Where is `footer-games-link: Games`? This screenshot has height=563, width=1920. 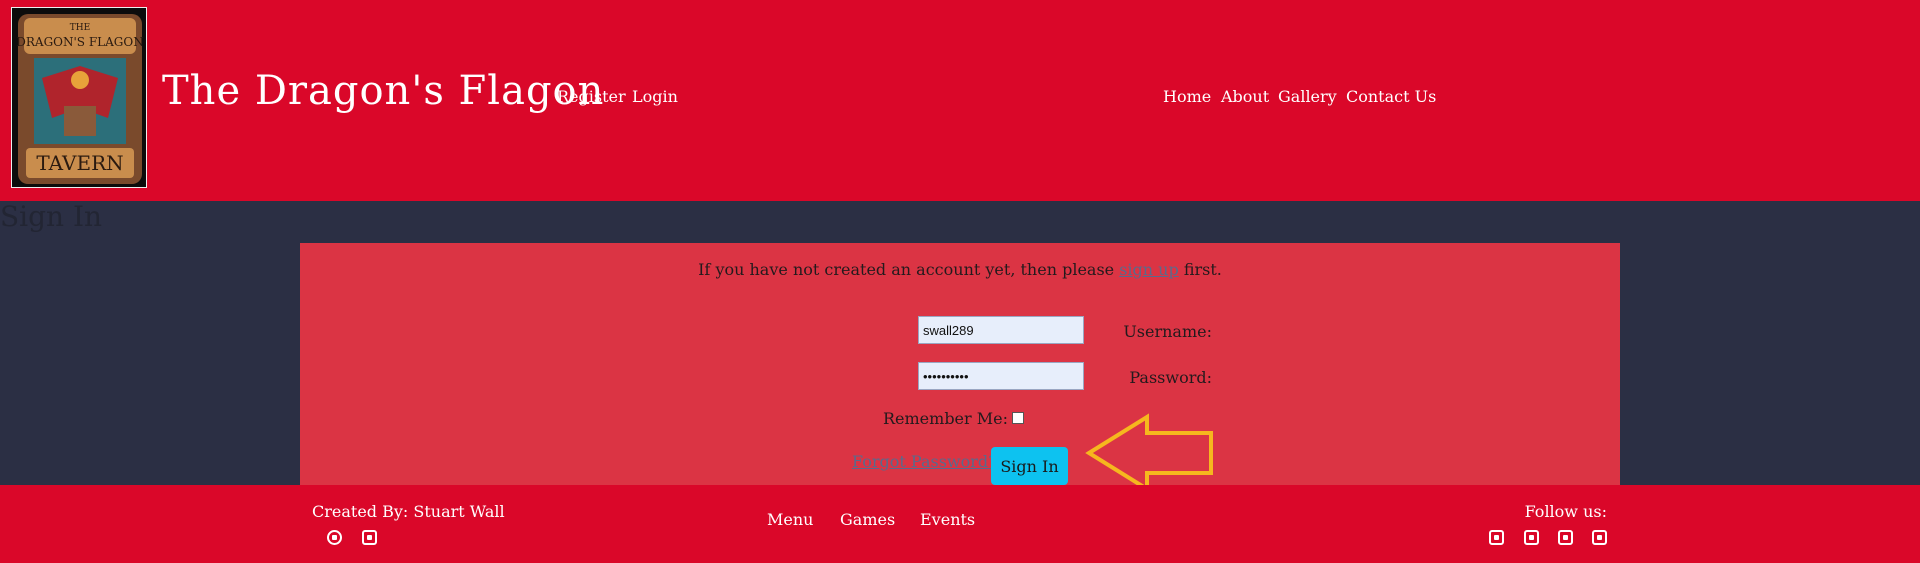 footer-games-link: Games is located at coordinates (867, 519).